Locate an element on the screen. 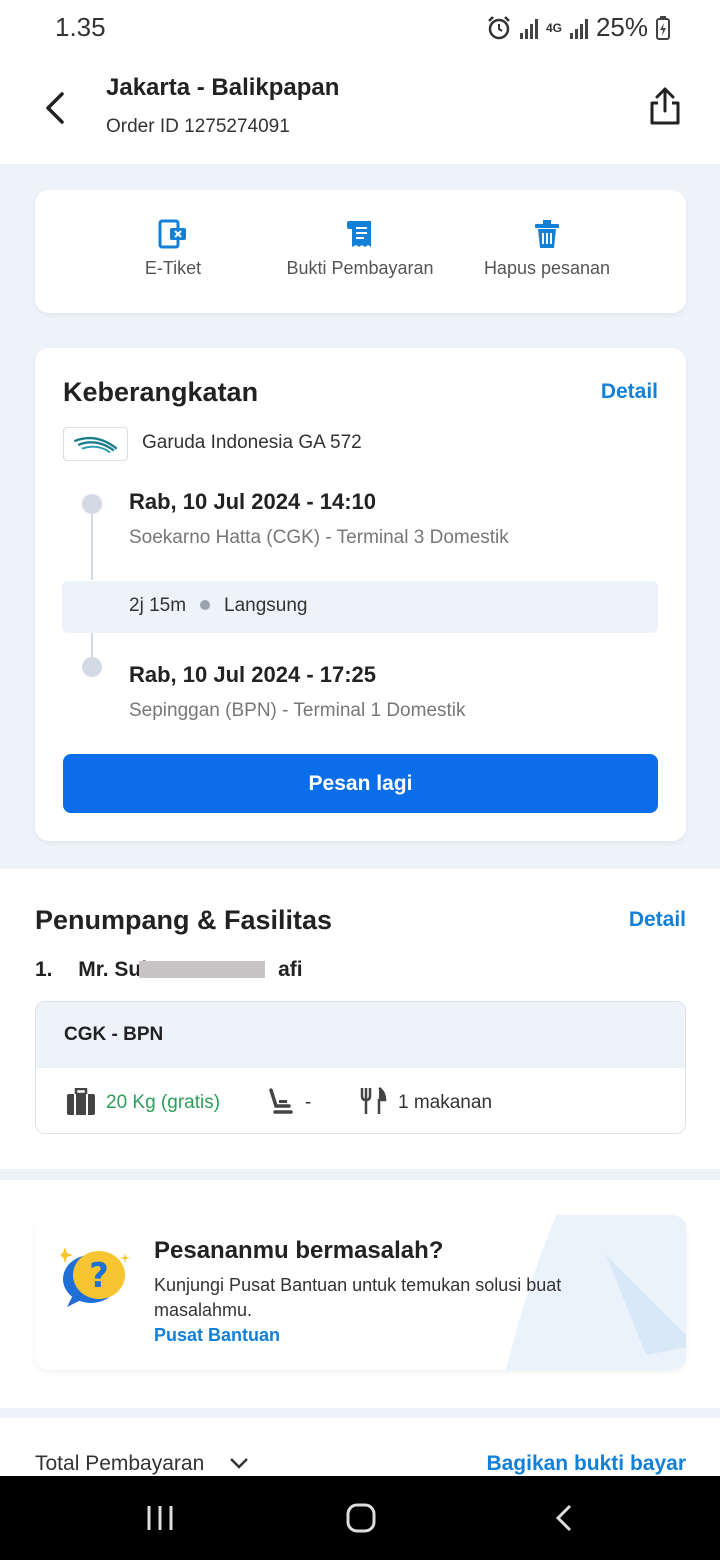  chevron-down-icon is located at coordinates (239, 1463).